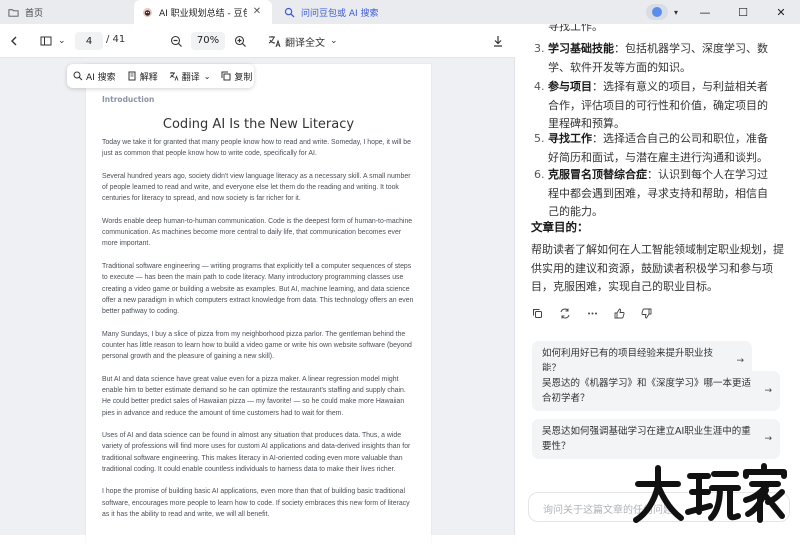 Image resolution: width=800 pixels, height=544 pixels. I want to click on window-controls: ▾ — ☐ ✕, so click(722, 12).